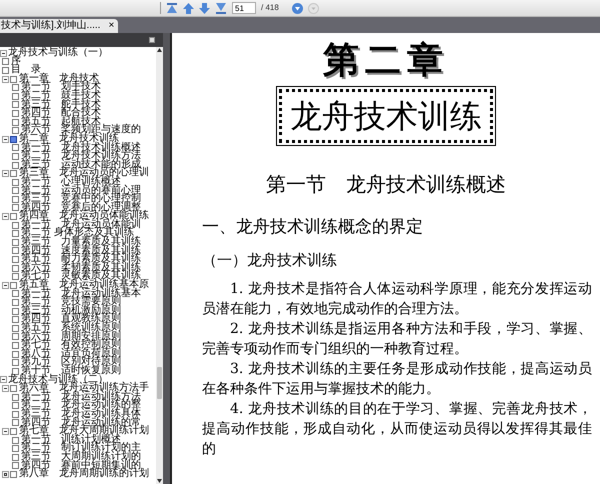 The image size is (600, 484). Describe the element at coordinates (81, 294) in the screenshot. I see `outline-item: 第一节 龙舟运动训练基本` at that location.